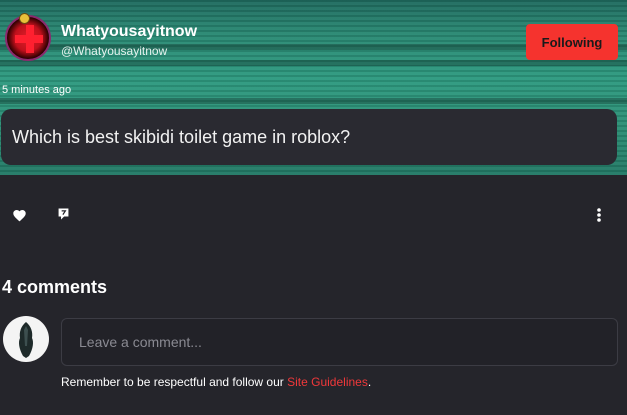 This screenshot has height=415, width=627. I want to click on heart-icon, so click(19, 215).